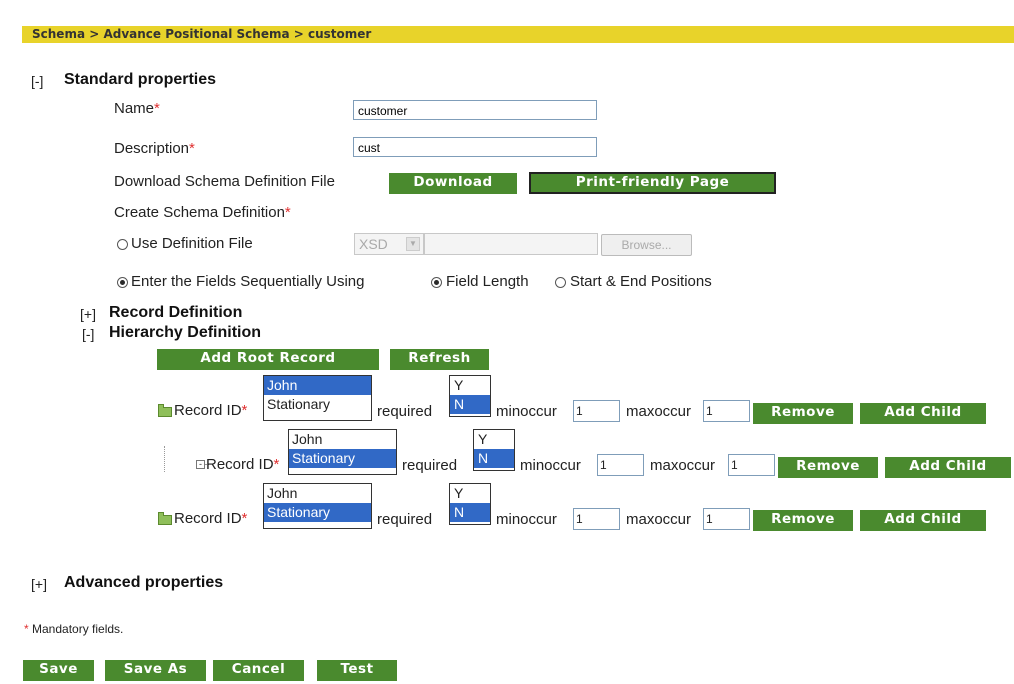  I want to click on use-definition-file-radio, so click(122, 244).